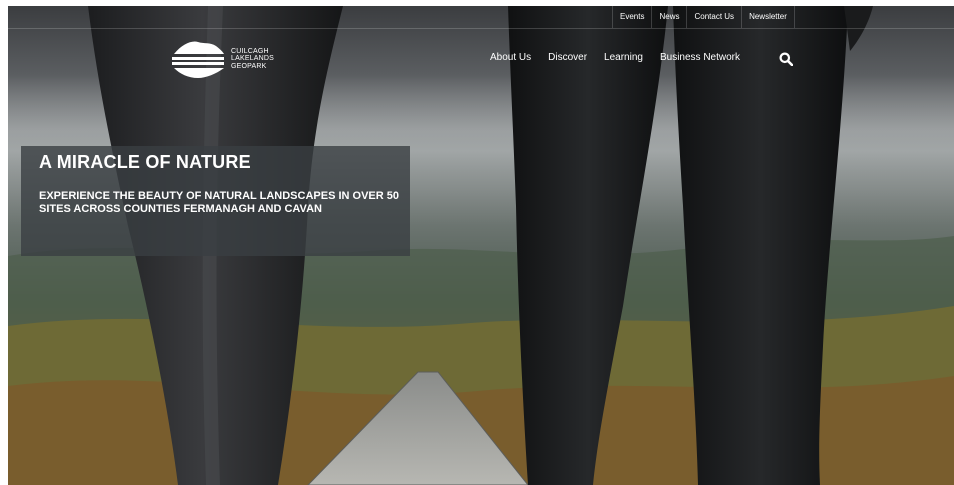  I want to click on logo-line: LAKELANDS, so click(253, 59).